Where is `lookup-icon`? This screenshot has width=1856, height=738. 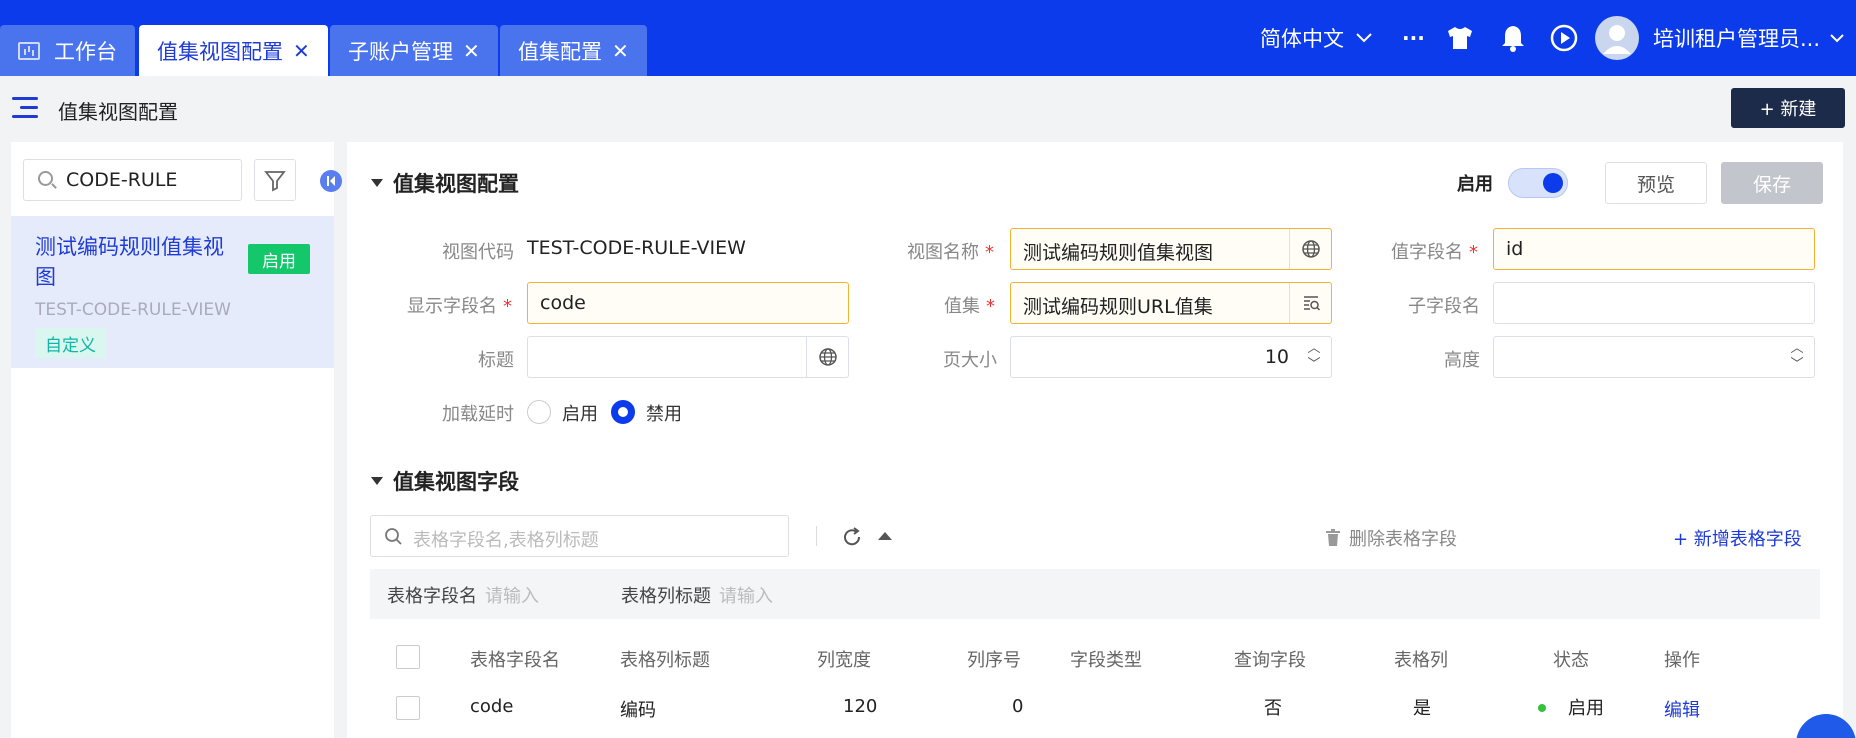 lookup-icon is located at coordinates (1310, 303).